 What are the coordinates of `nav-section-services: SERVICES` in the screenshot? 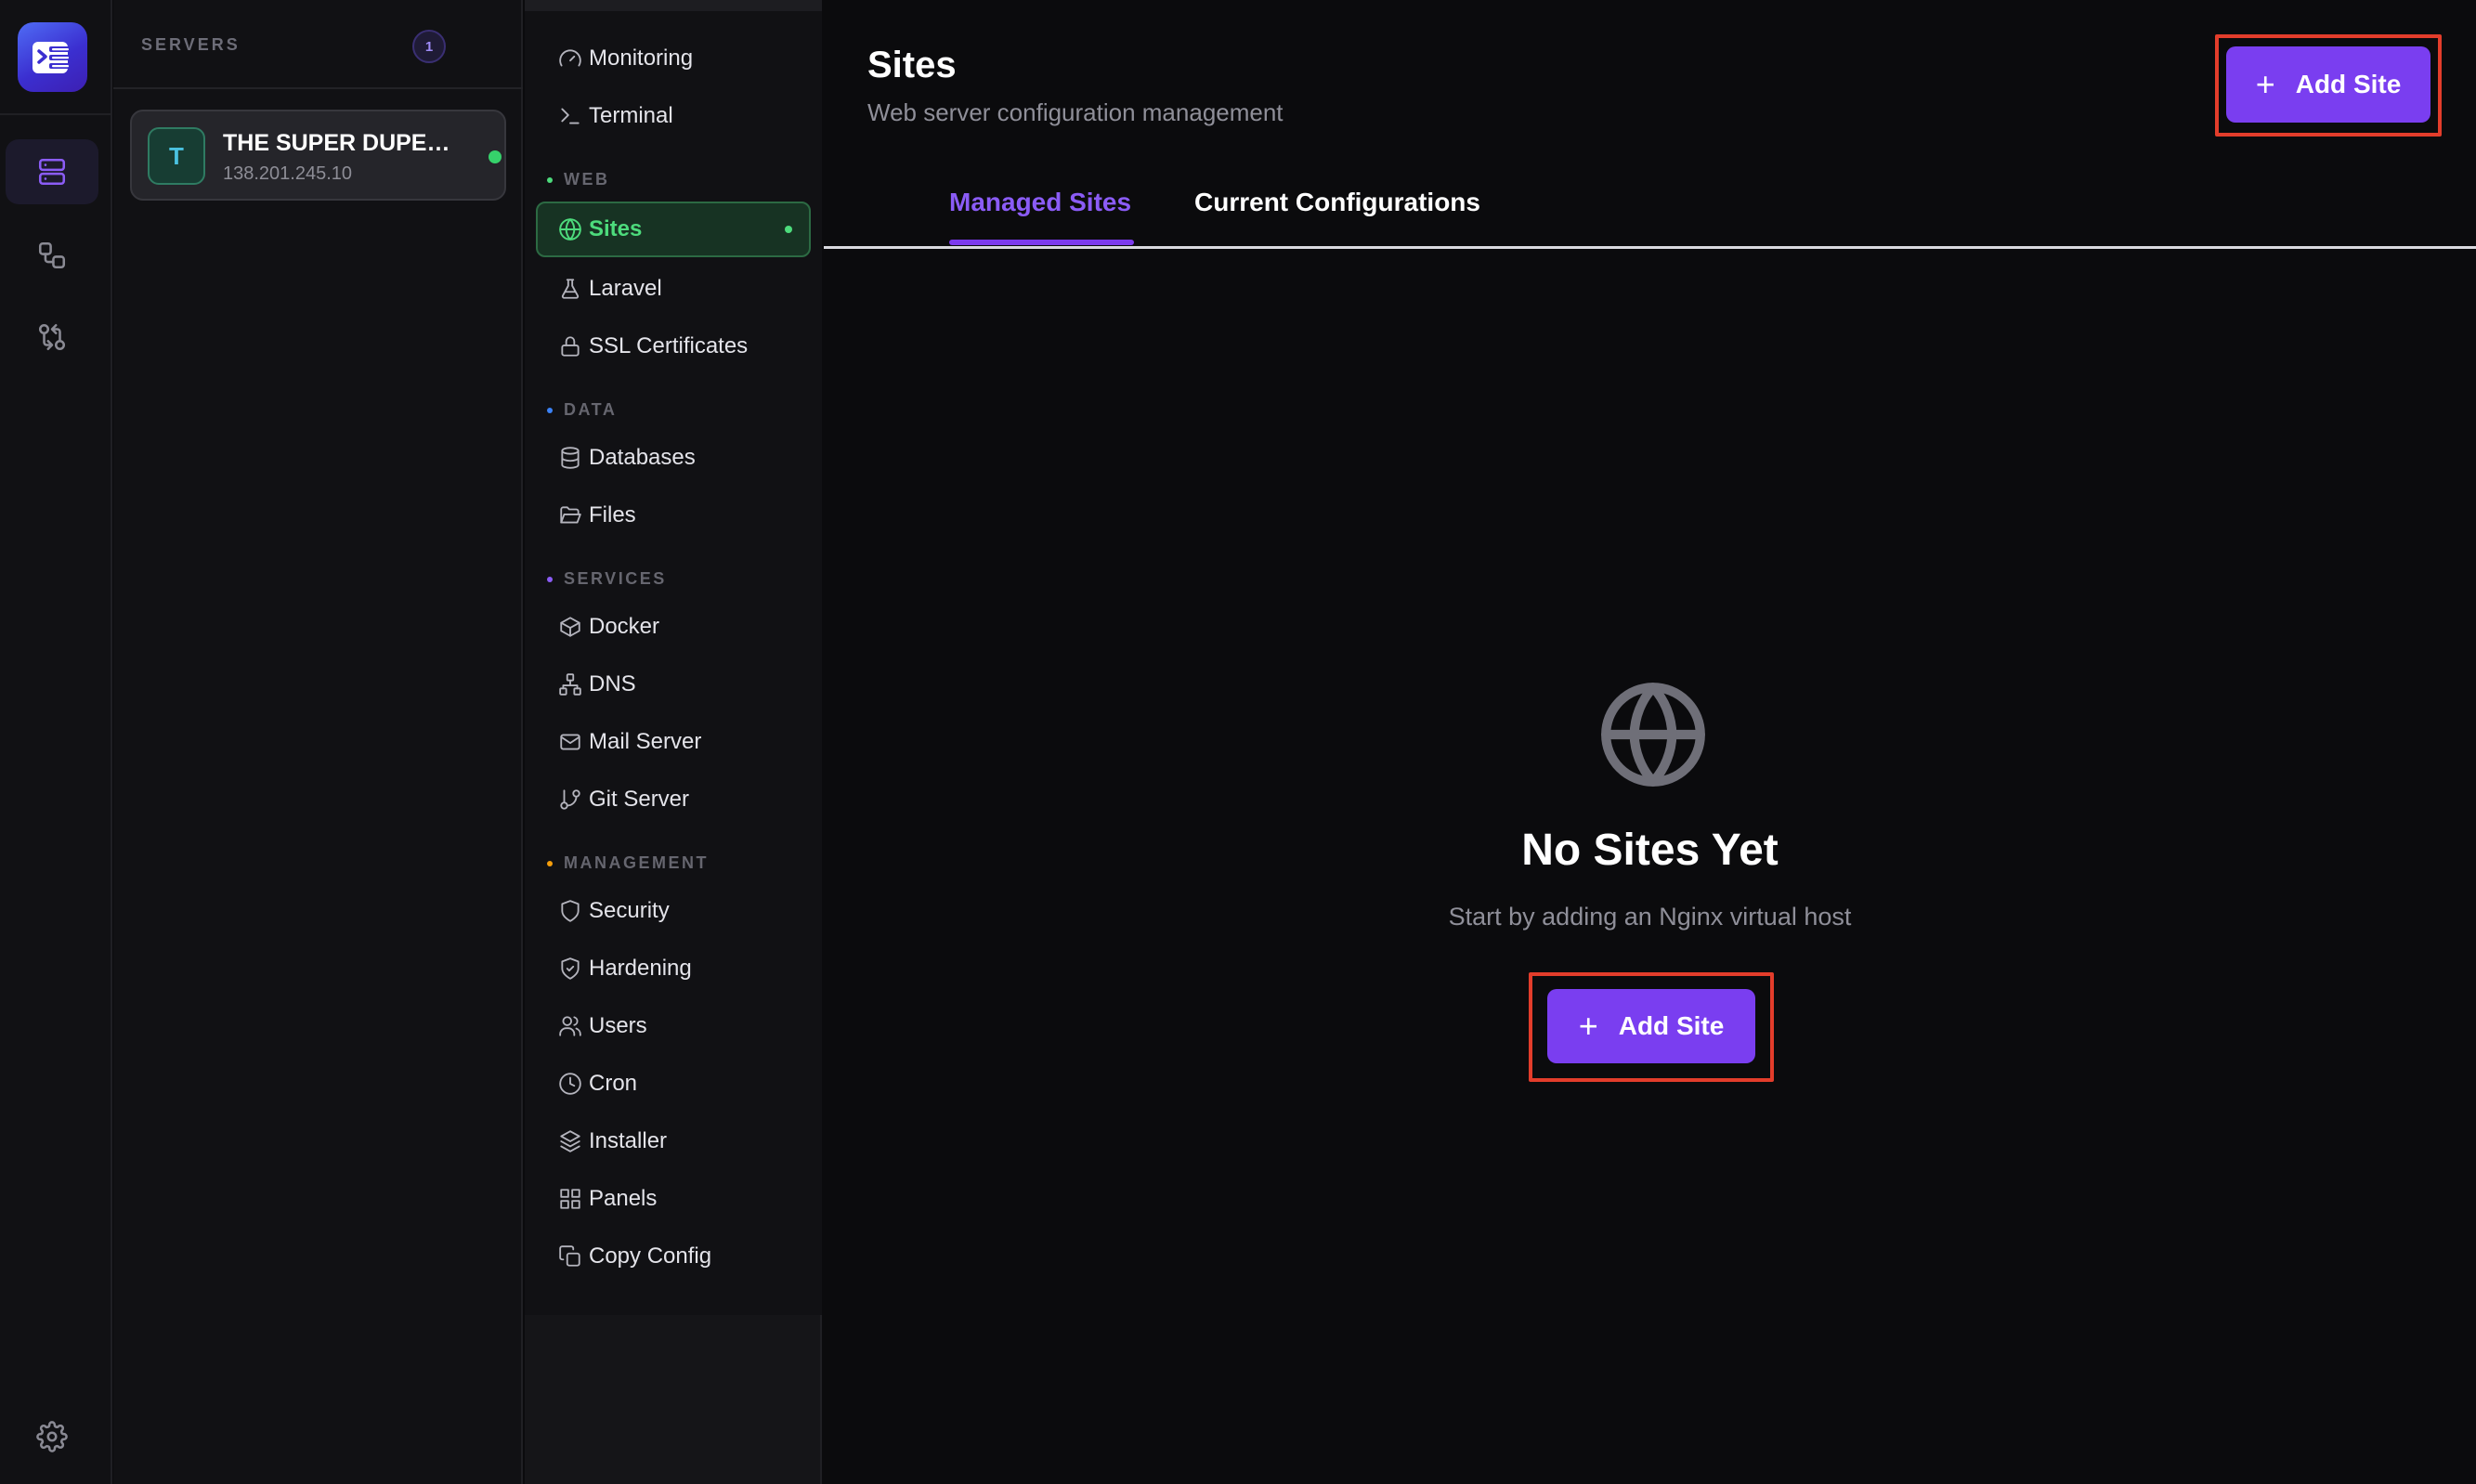 It's located at (607, 579).